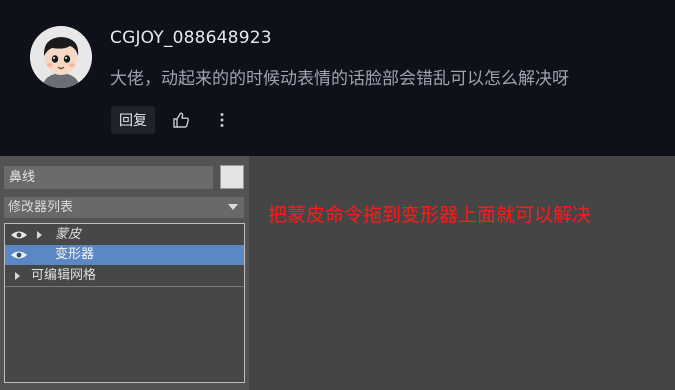  I want to click on modifier-row-skin: 蒙皮, so click(124, 235).